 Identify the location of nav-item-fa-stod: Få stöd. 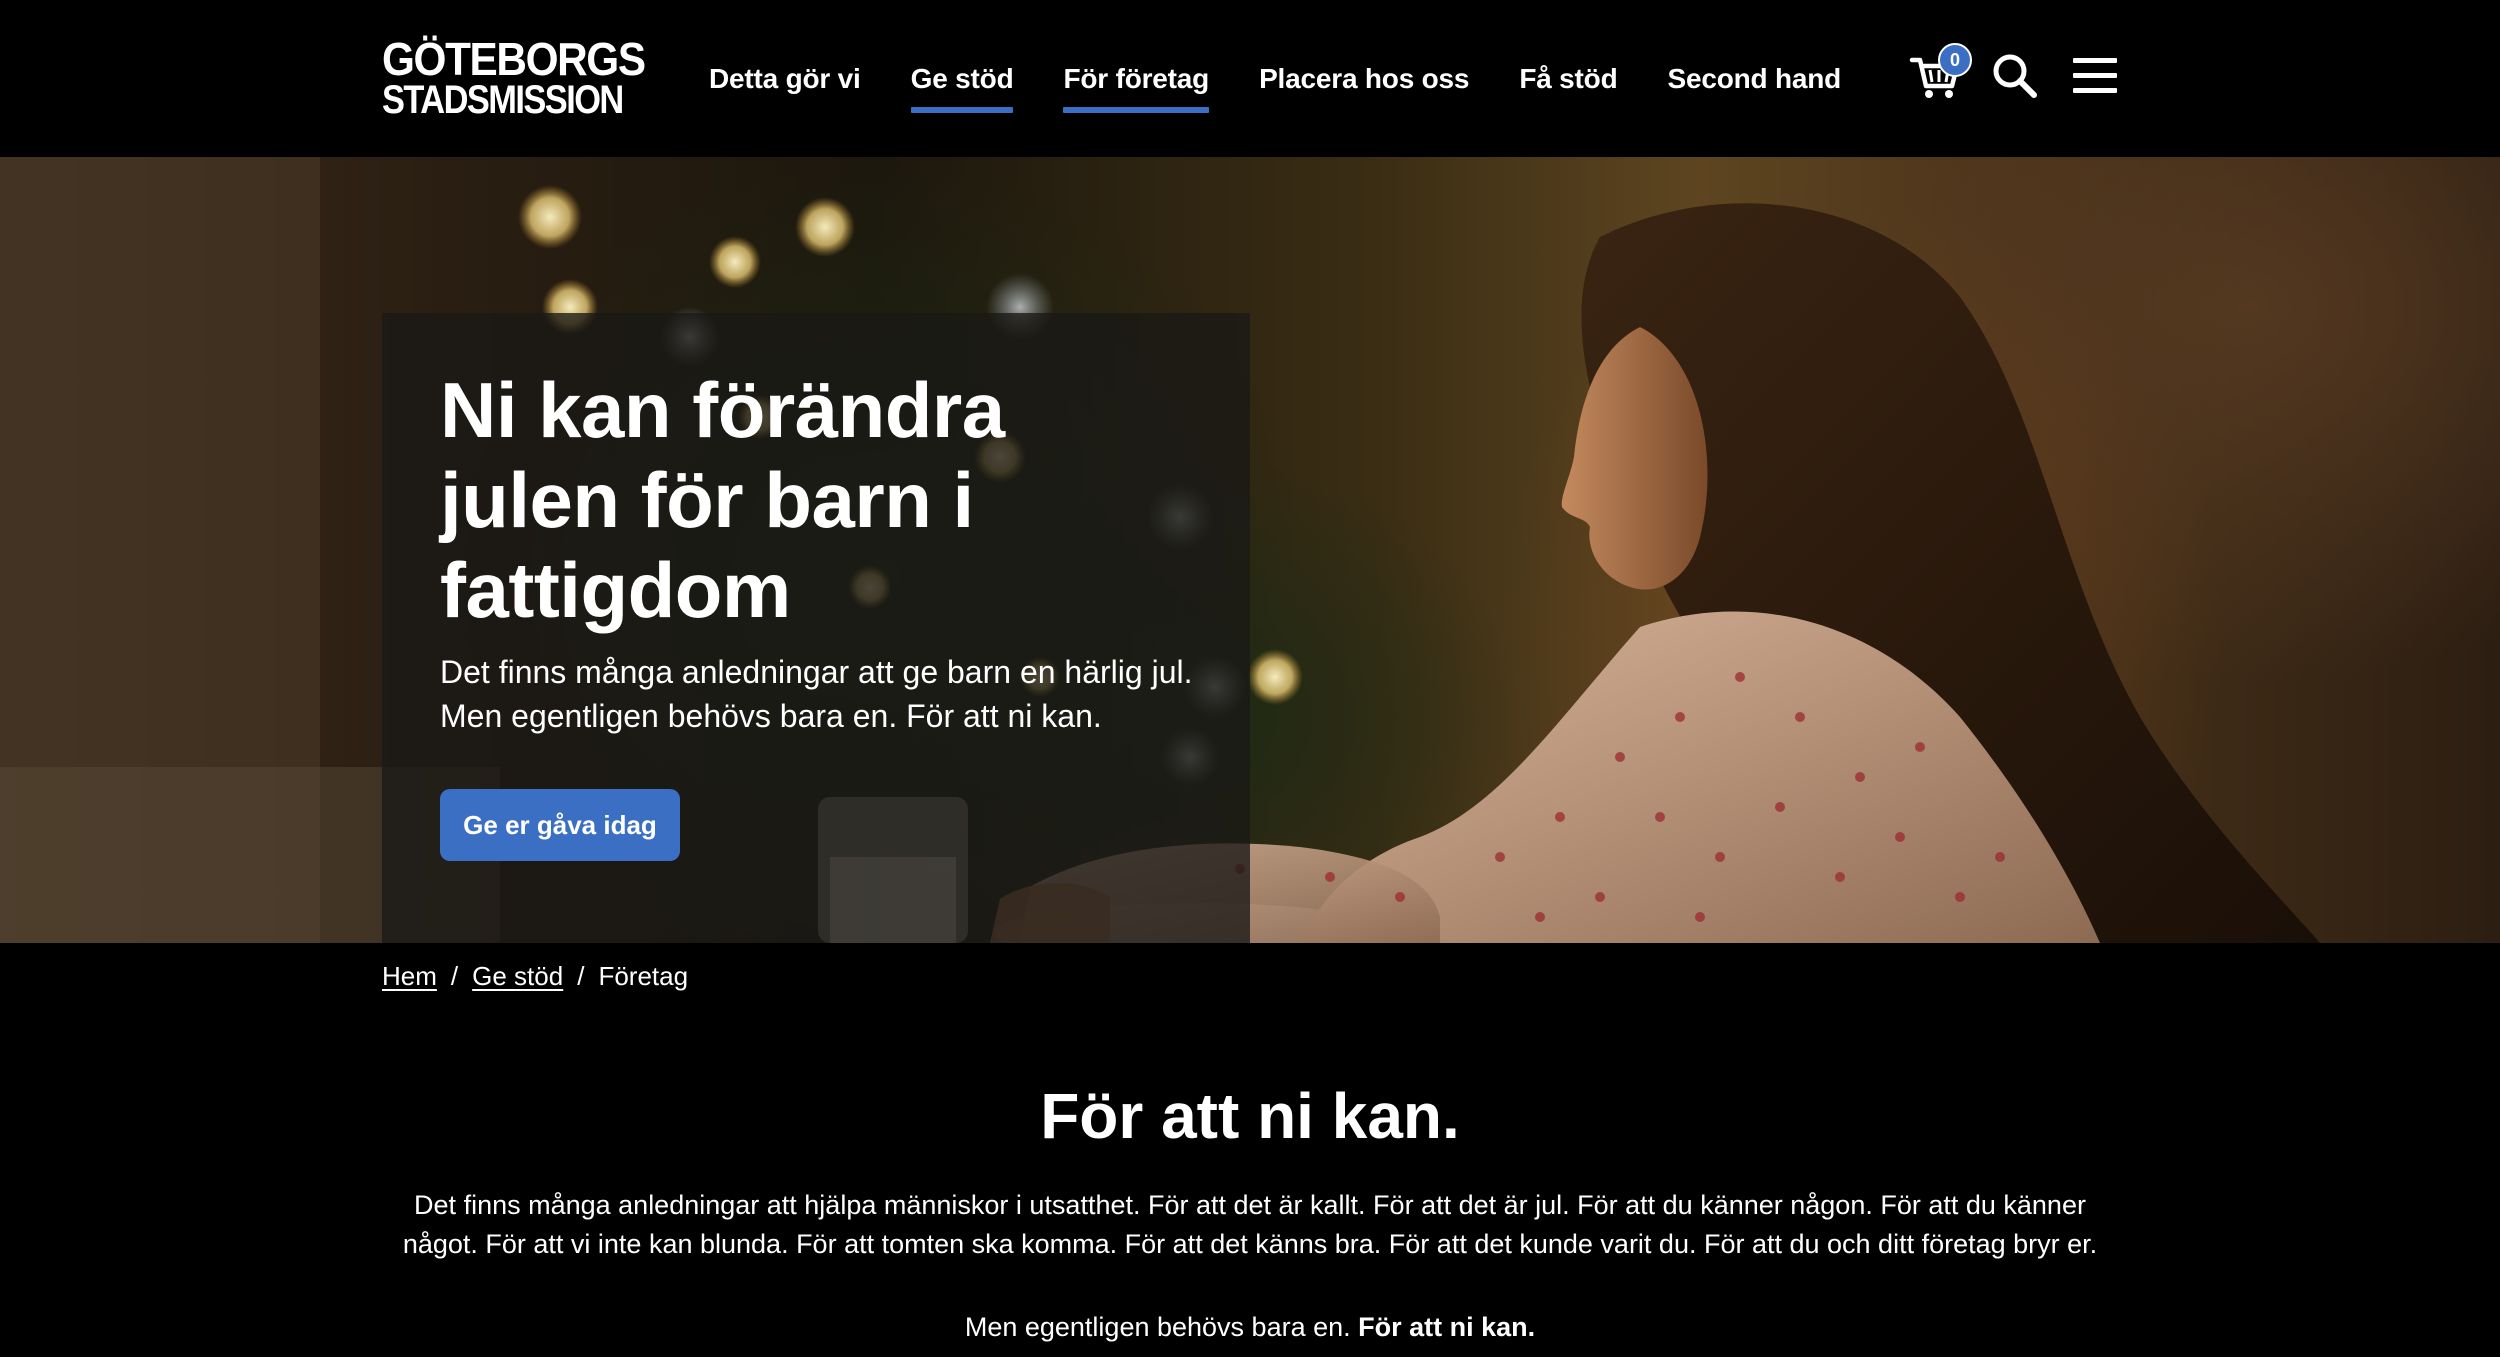
(1568, 79).